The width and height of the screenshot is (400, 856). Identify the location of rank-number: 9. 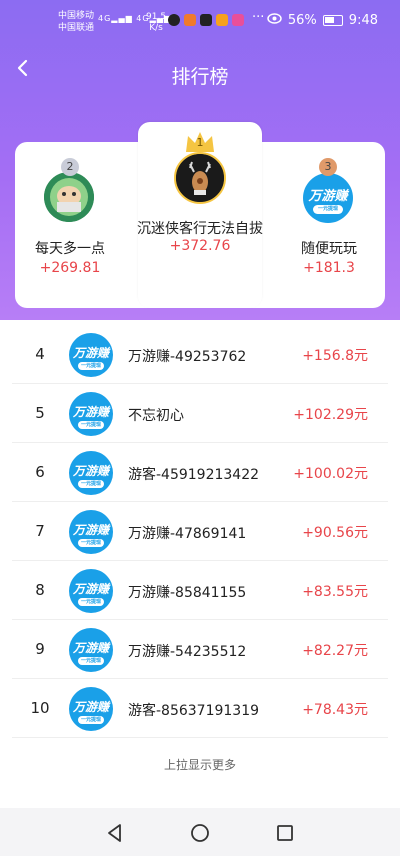
(40, 649).